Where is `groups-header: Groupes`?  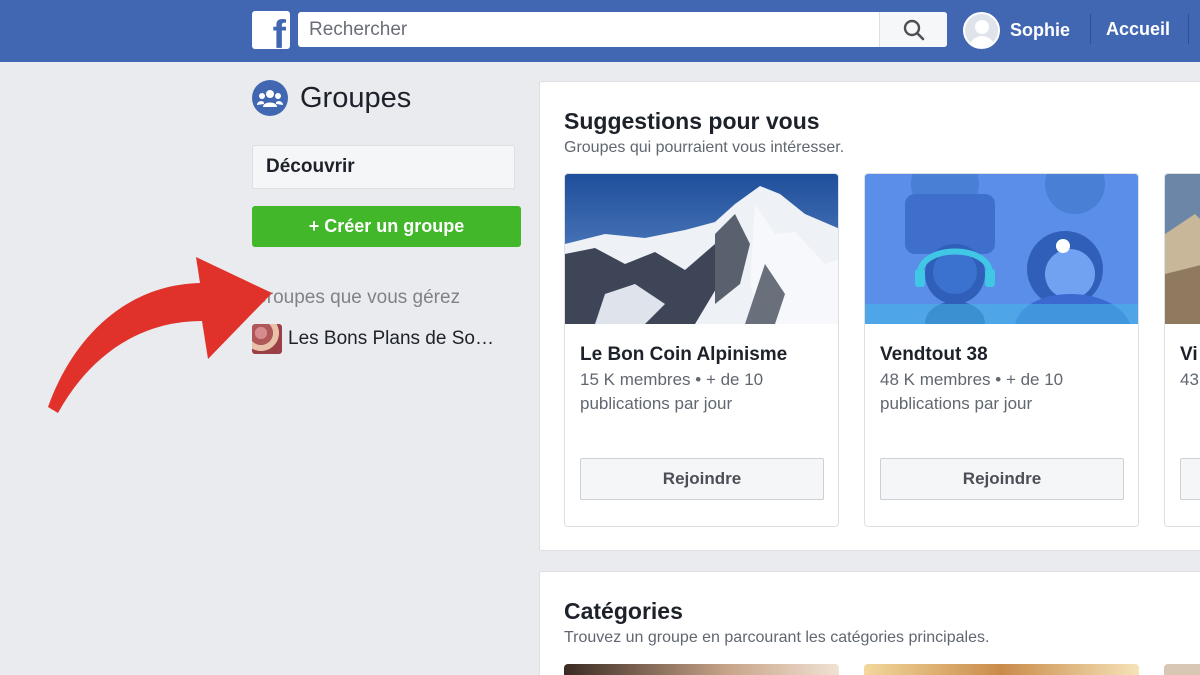
groups-header: Groupes is located at coordinates (331, 98).